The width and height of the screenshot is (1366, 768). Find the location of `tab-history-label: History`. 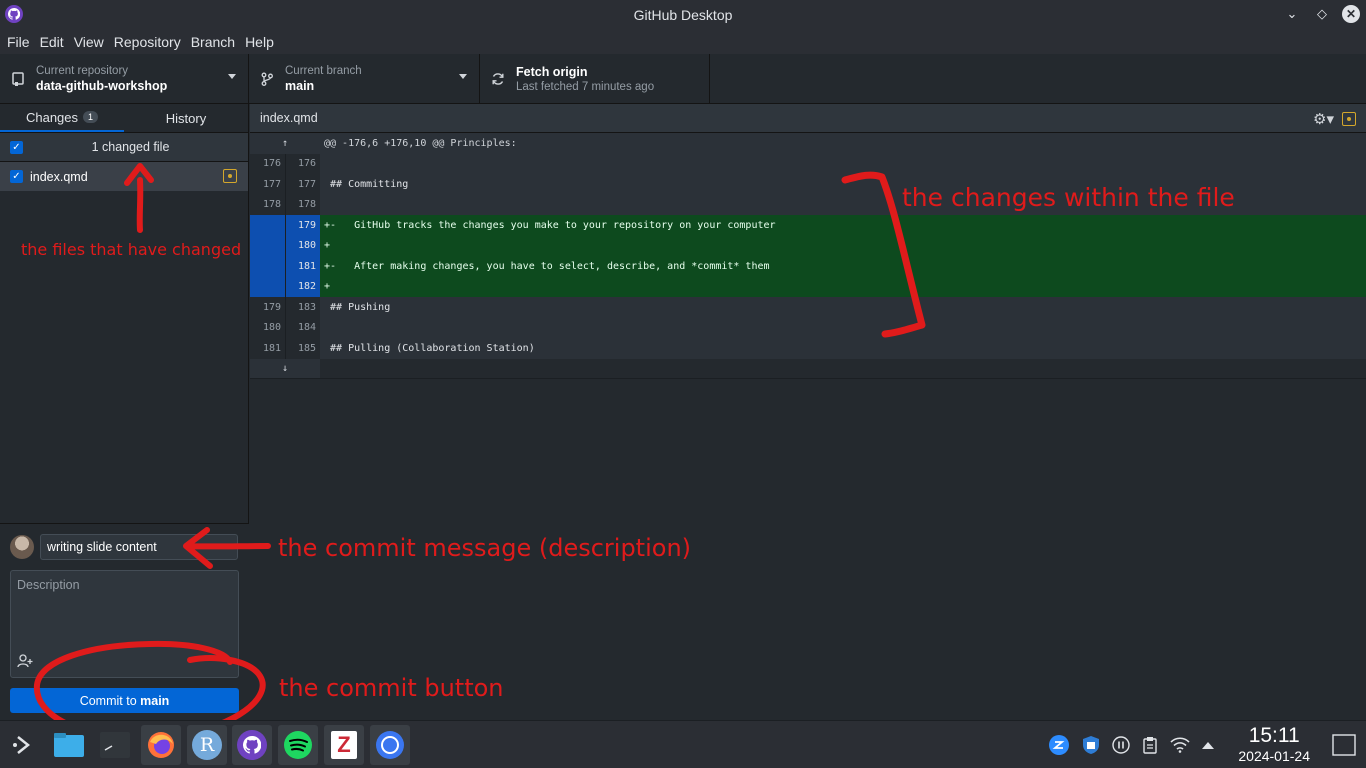

tab-history-label: History is located at coordinates (186, 118).